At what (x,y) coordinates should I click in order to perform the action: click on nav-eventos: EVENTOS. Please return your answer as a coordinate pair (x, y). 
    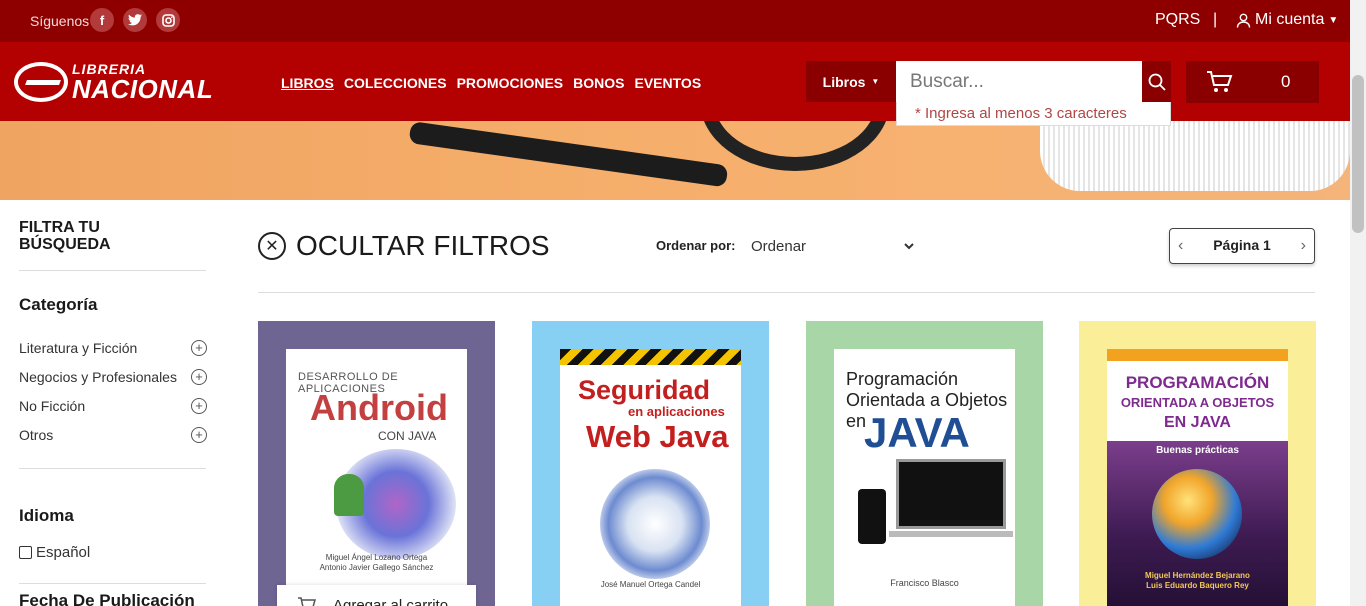
    Looking at the image, I should click on (668, 83).